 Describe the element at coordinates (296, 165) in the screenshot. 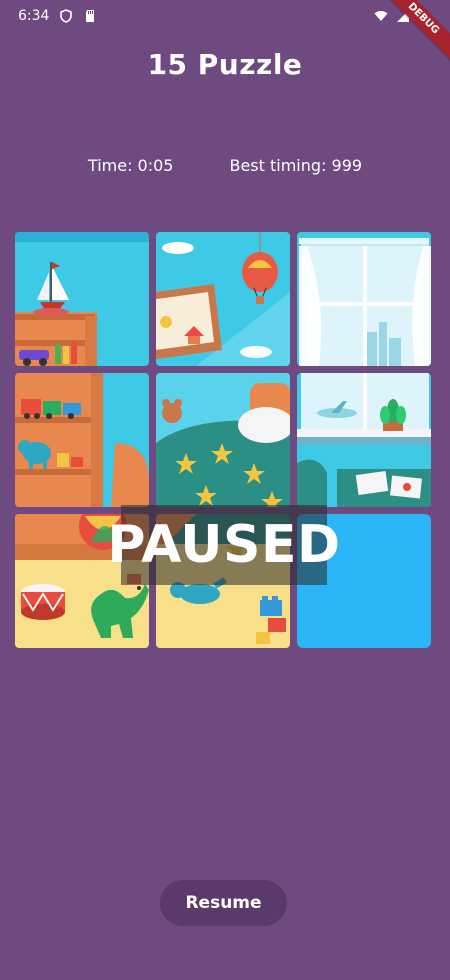

I see `best-timing: Best timing: 999` at that location.